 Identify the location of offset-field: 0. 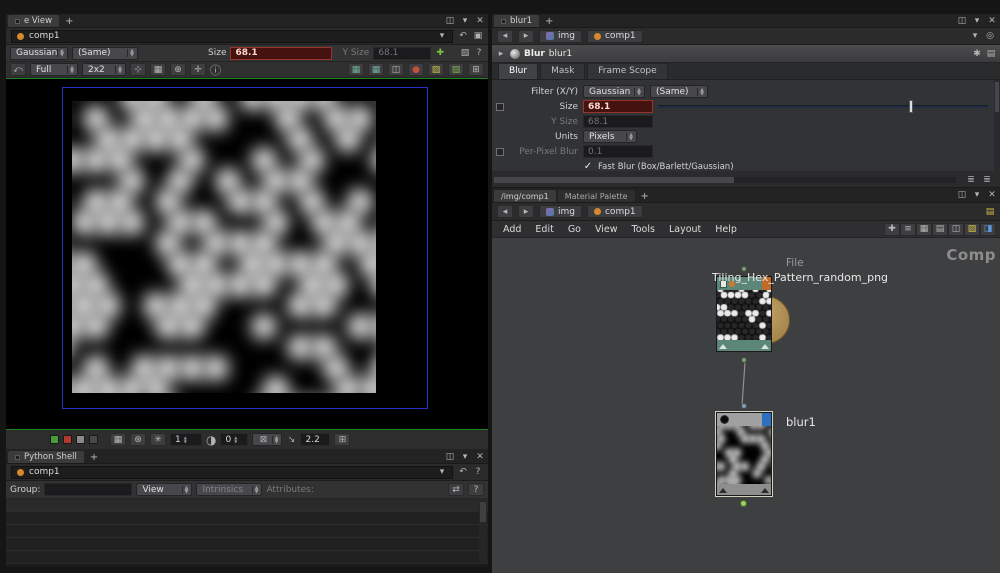
(234, 439).